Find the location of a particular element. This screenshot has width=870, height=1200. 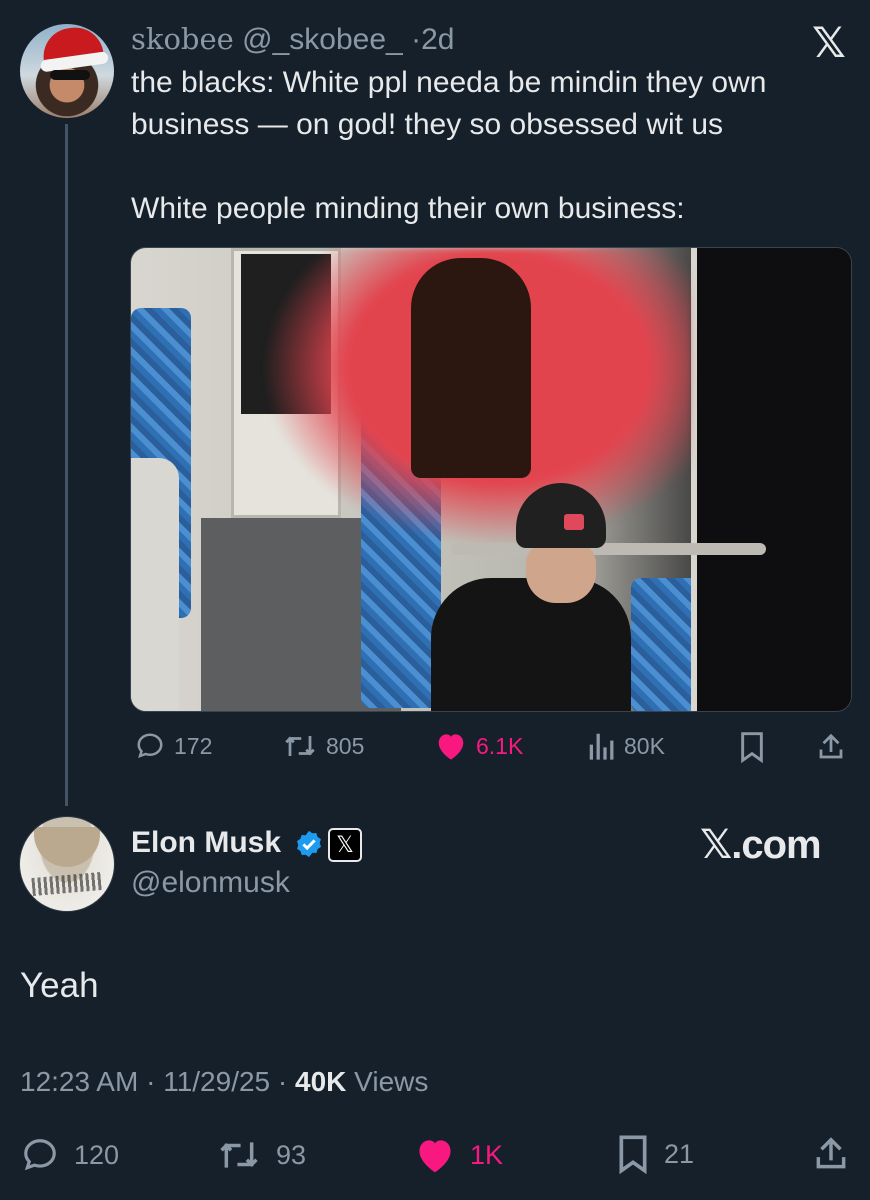

parent-like-button: 6.1K is located at coordinates (478, 746).